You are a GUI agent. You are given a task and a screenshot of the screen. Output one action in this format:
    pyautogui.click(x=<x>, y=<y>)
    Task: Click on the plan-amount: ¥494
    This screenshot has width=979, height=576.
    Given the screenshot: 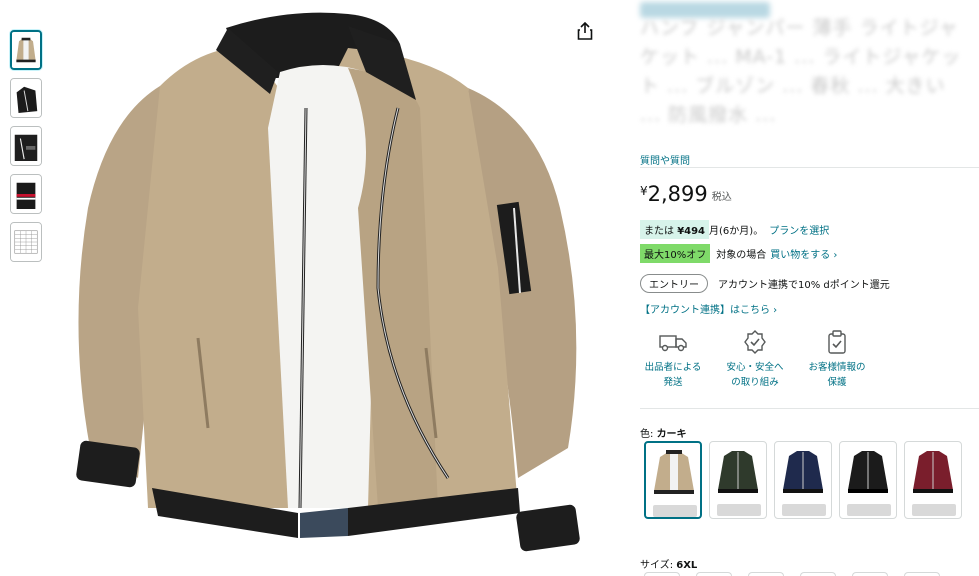 What is the action you would take?
    pyautogui.click(x=691, y=231)
    